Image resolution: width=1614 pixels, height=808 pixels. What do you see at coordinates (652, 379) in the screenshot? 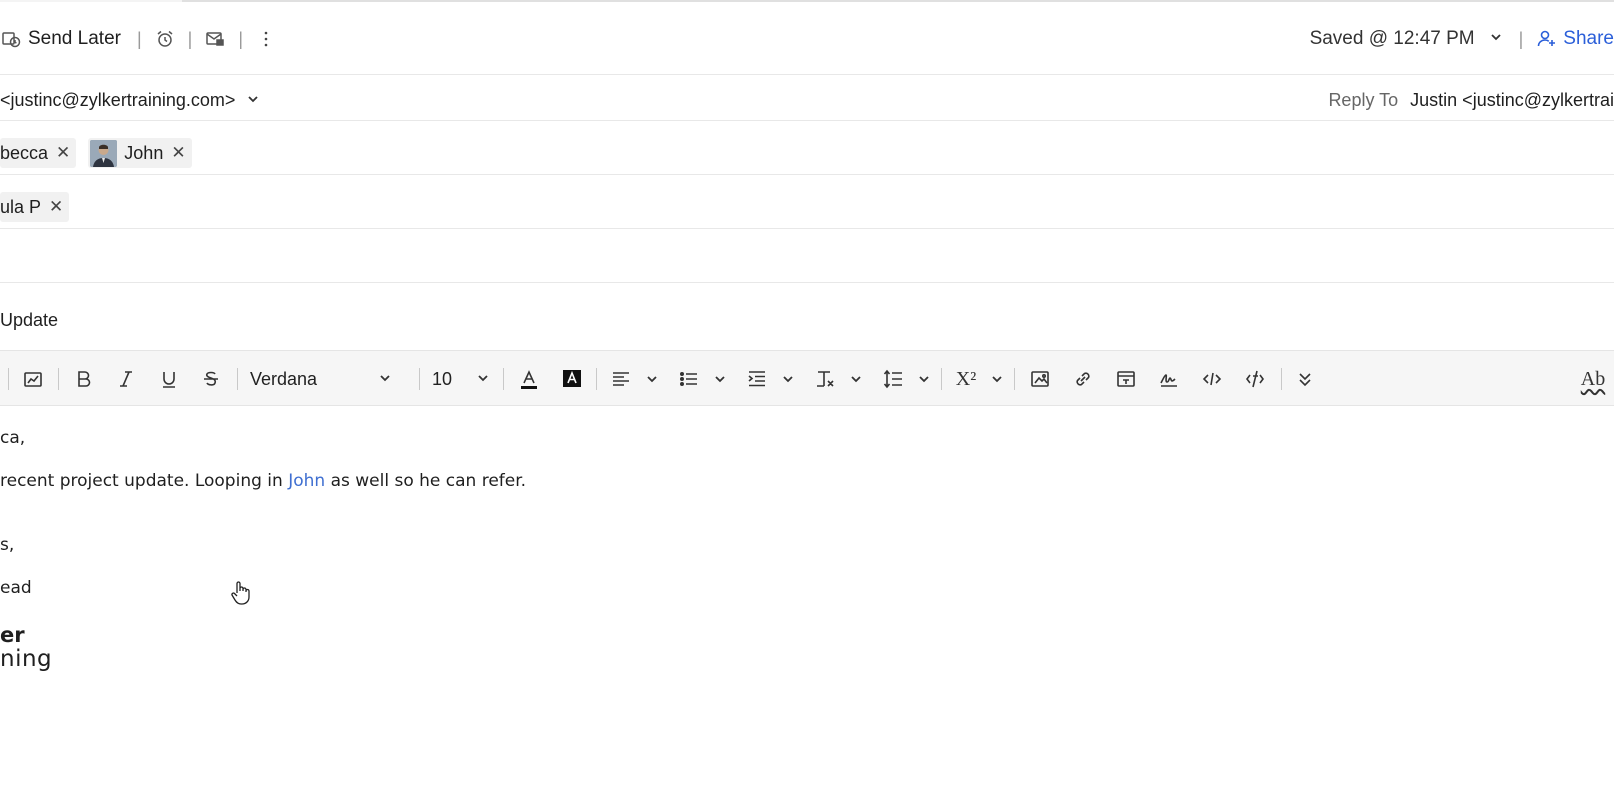
I see `align-chevron-down-icon` at bounding box center [652, 379].